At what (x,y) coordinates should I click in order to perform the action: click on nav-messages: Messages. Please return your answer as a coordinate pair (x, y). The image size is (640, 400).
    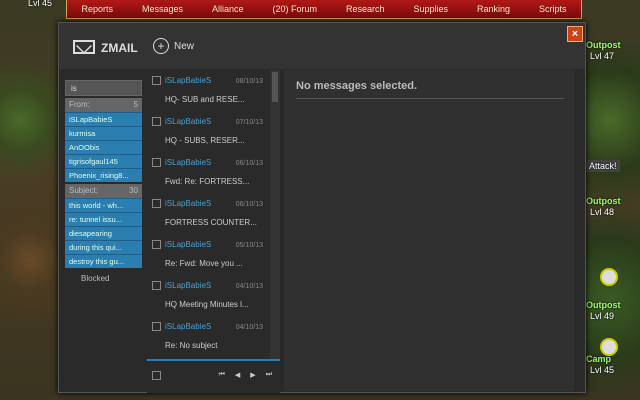
    Looking at the image, I should click on (162, 9).